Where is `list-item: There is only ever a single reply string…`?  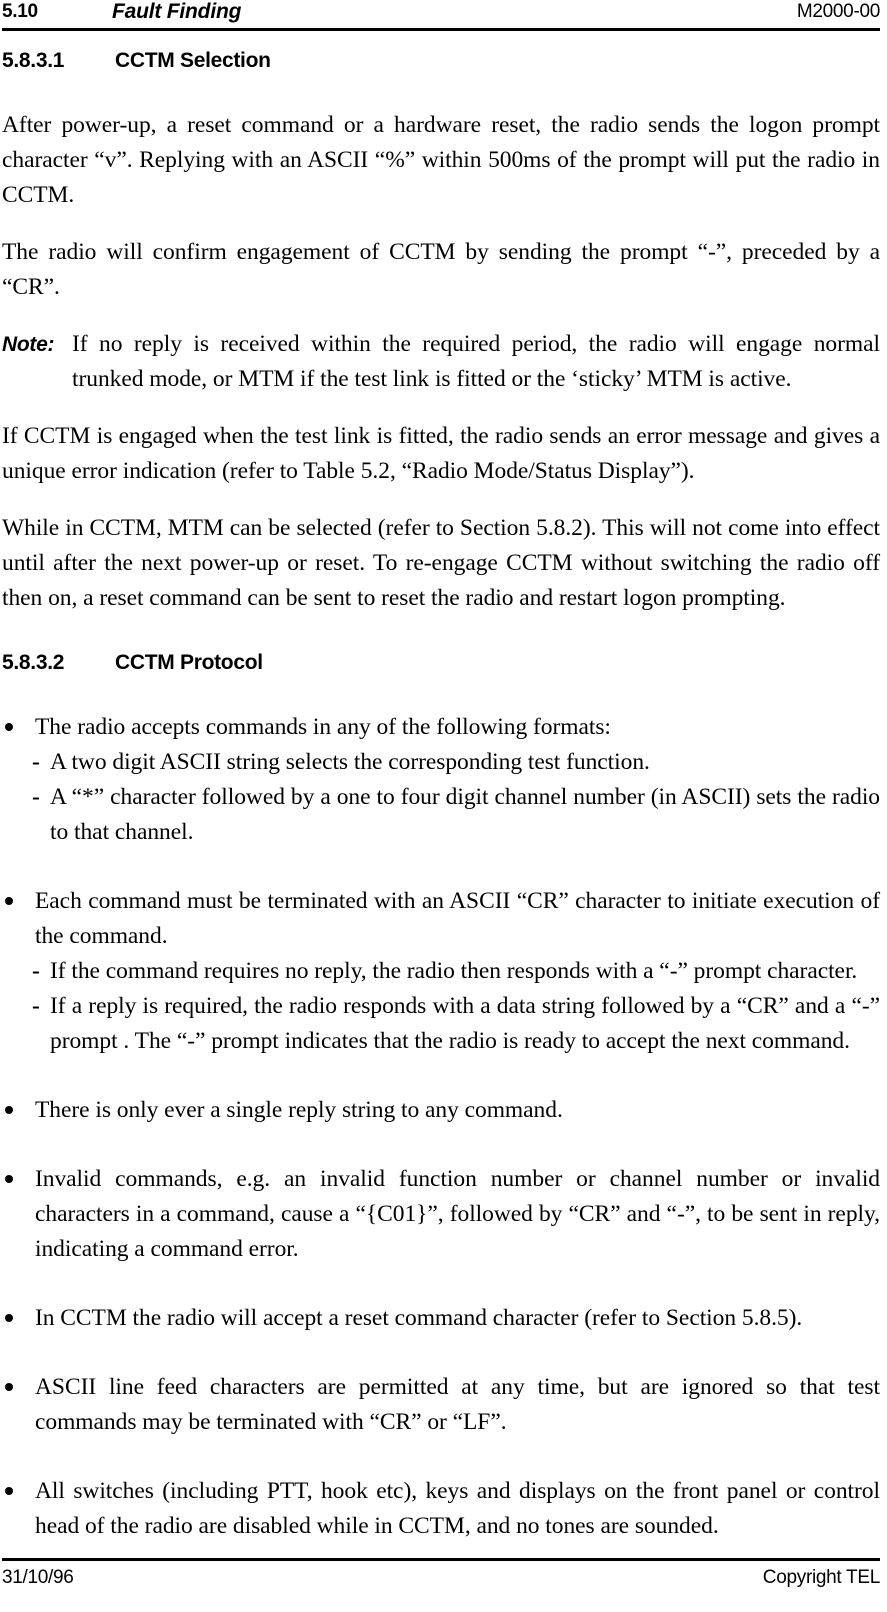 list-item: There is only ever a single reply string… is located at coordinates (441, 1110).